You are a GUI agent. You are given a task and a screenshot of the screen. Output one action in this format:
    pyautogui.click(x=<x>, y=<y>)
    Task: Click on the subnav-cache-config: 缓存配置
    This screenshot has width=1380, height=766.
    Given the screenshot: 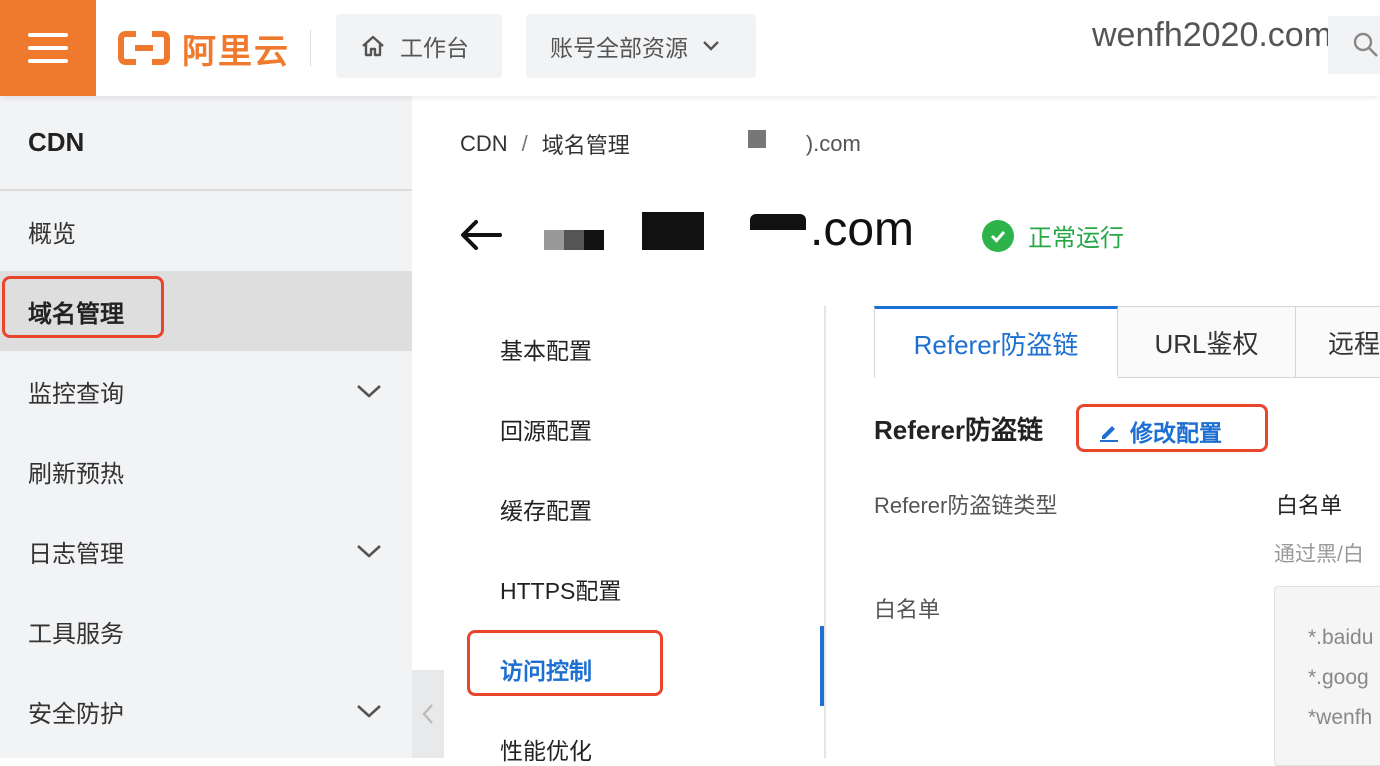 What is the action you would take?
    pyautogui.click(x=546, y=509)
    